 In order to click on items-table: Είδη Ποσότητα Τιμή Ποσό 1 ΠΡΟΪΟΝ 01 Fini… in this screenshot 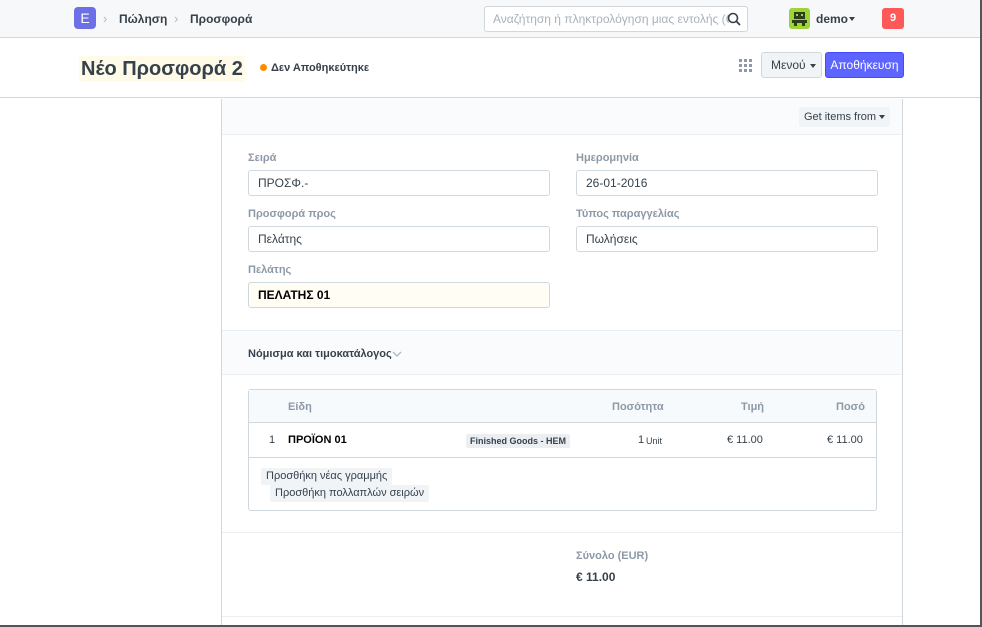, I will do `click(562, 450)`.